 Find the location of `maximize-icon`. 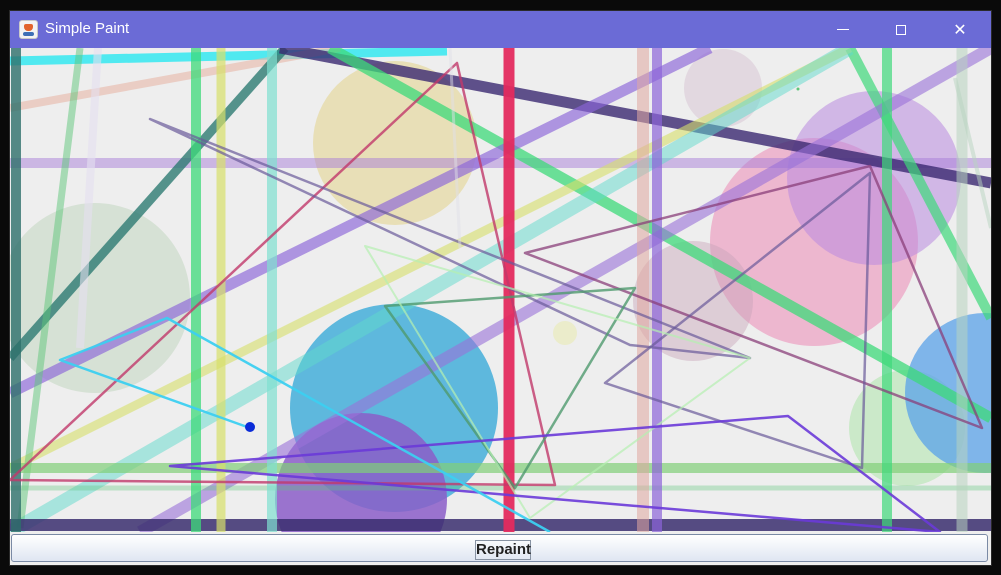

maximize-icon is located at coordinates (901, 29).